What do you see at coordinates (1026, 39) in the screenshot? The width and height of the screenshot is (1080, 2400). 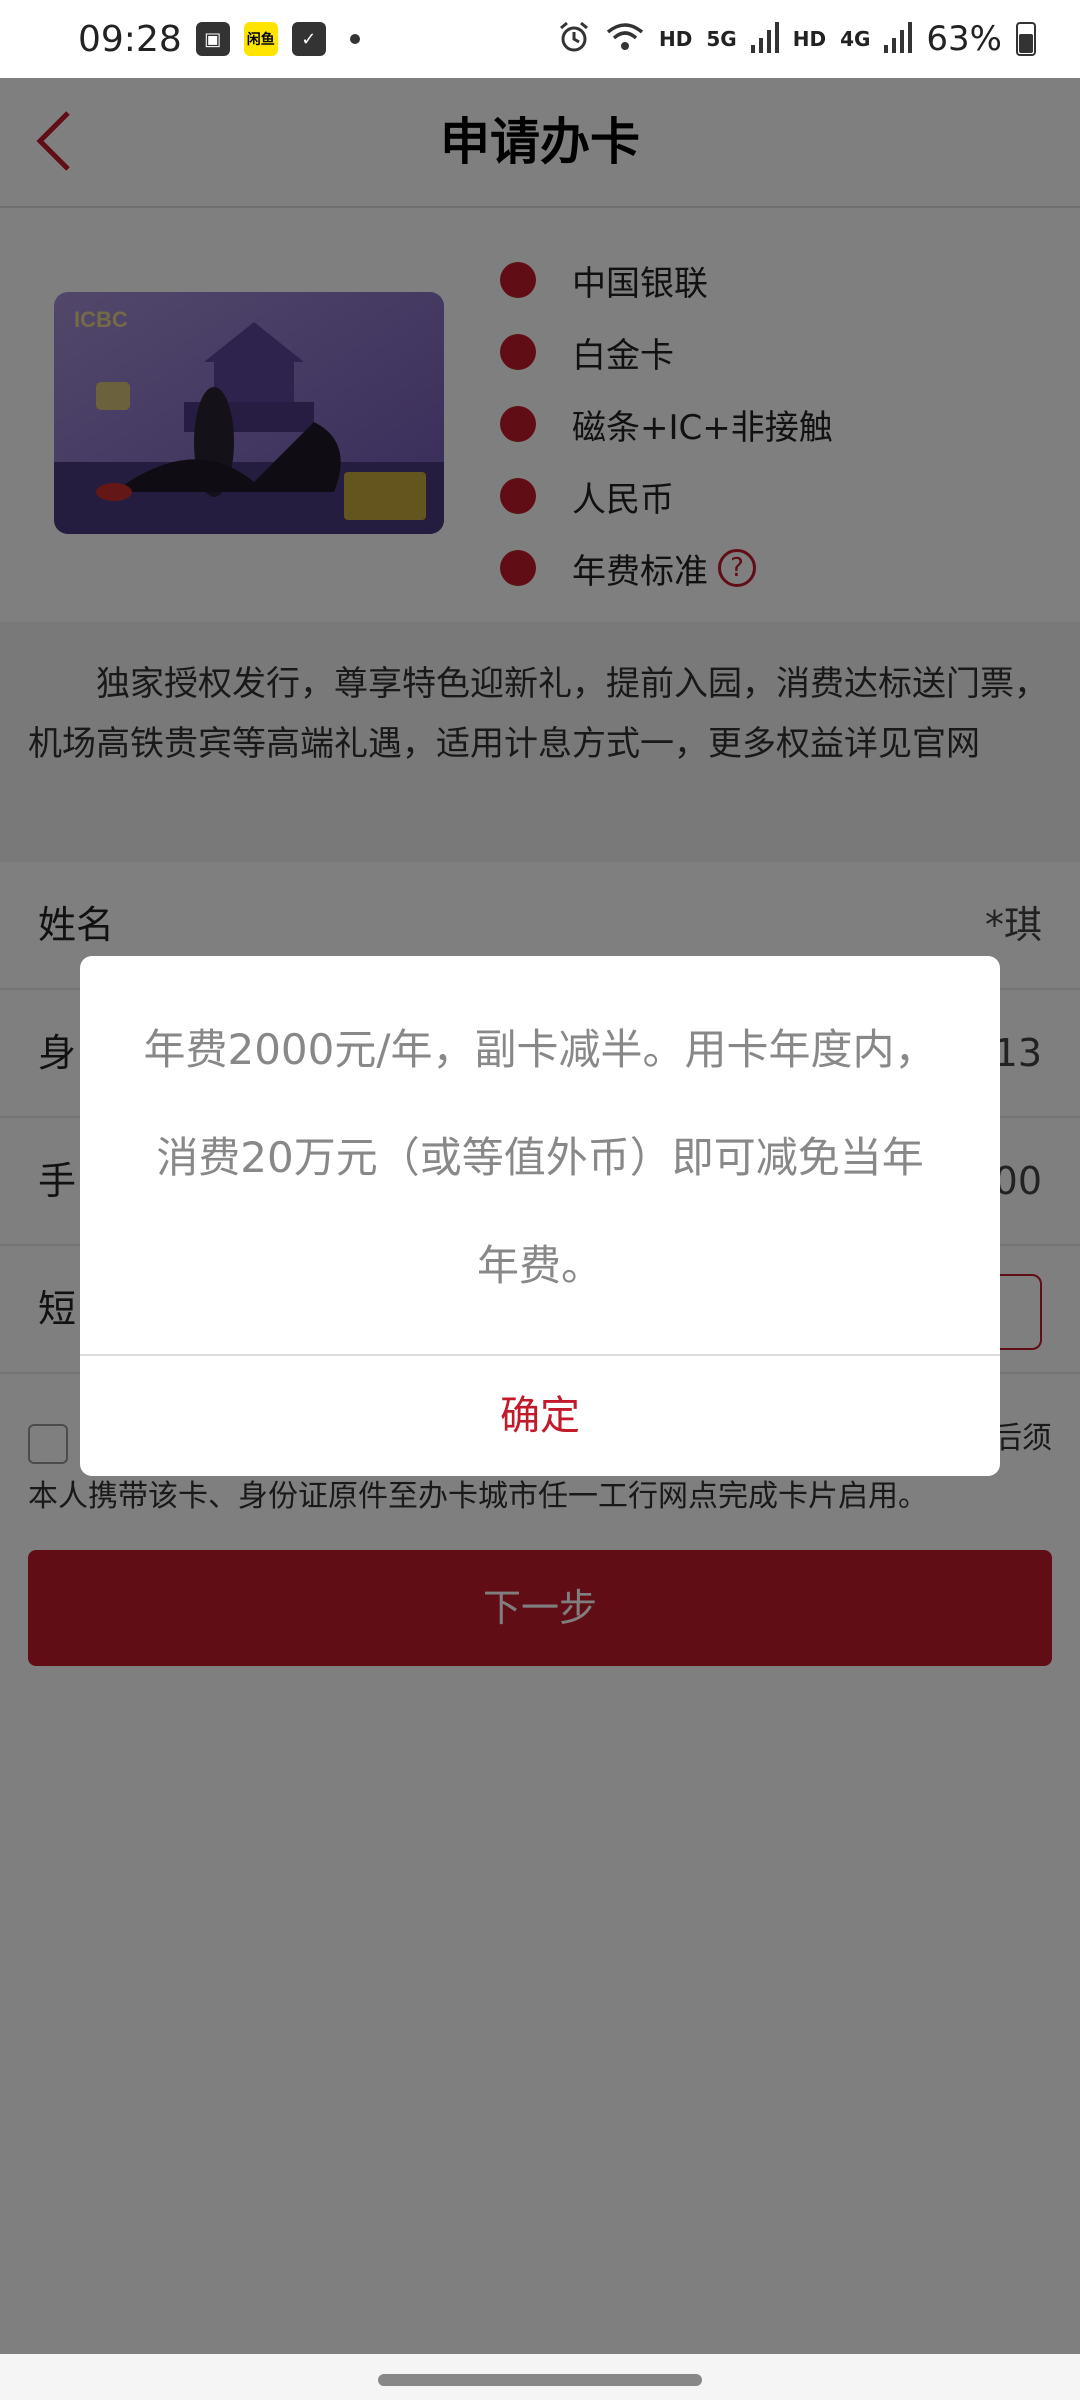 I see `battery-icon` at bounding box center [1026, 39].